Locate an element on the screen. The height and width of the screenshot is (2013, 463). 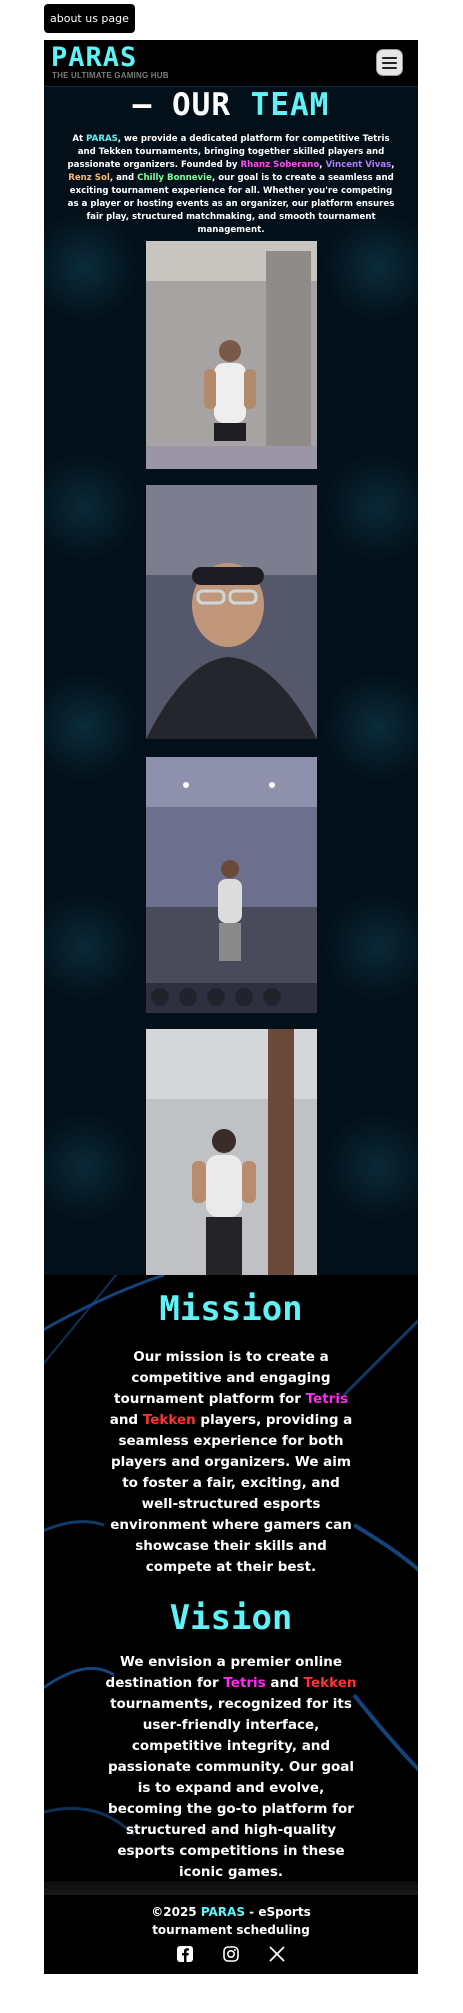
site-tagline: THE ULTIMATE GAMING HUB is located at coordinates (110, 75).